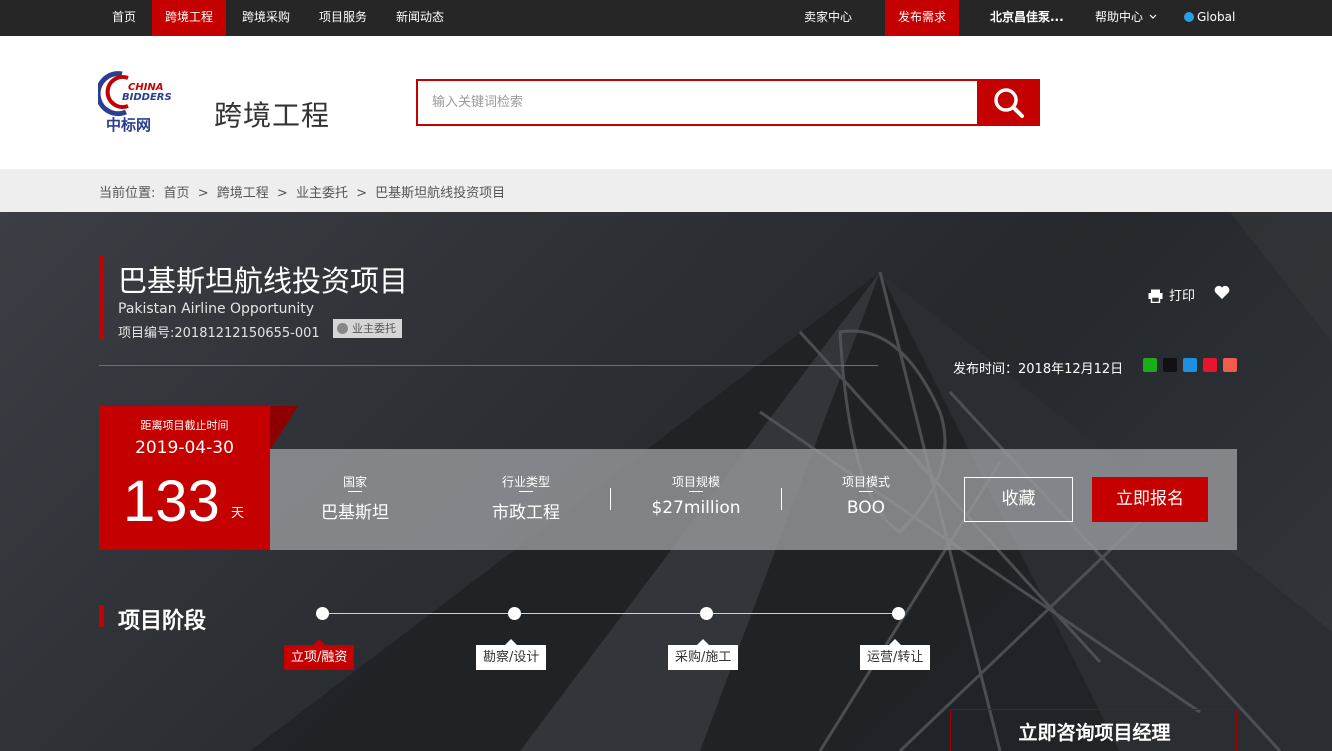  What do you see at coordinates (184, 448) in the screenshot?
I see `deadline-date: 2019-04-30` at bounding box center [184, 448].